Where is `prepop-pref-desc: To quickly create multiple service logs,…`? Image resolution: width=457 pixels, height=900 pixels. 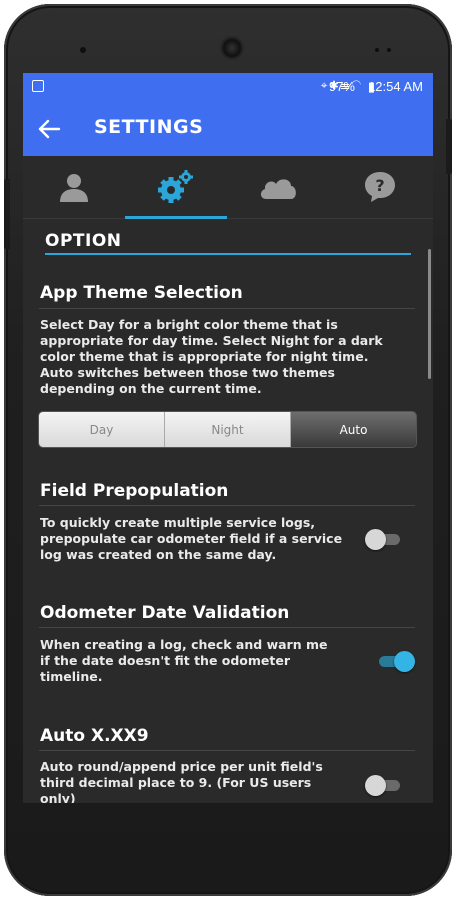
prepop-pref-desc: To quickly create multiple service logs,… is located at coordinates (191, 538).